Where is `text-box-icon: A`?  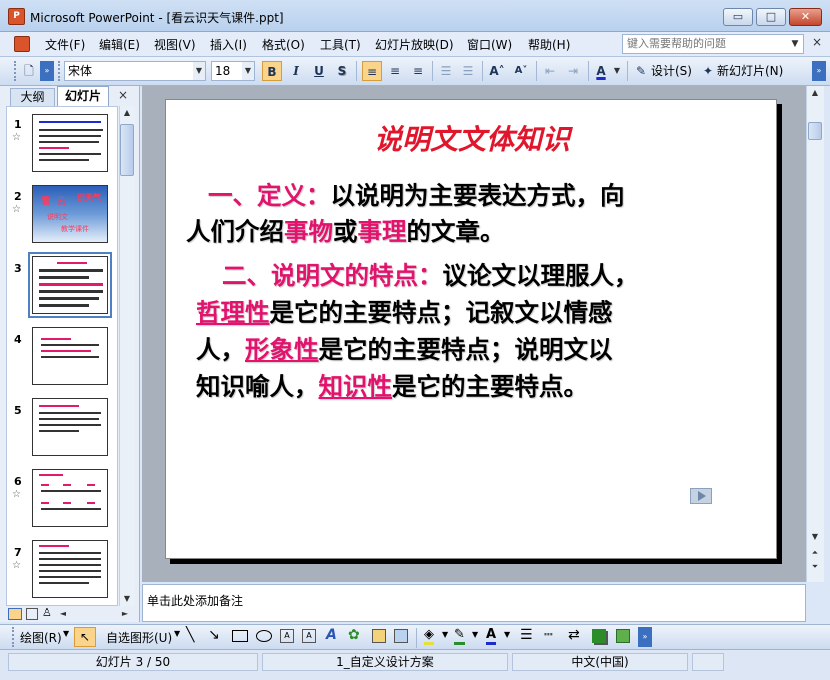
text-box-icon: A is located at coordinates (287, 636).